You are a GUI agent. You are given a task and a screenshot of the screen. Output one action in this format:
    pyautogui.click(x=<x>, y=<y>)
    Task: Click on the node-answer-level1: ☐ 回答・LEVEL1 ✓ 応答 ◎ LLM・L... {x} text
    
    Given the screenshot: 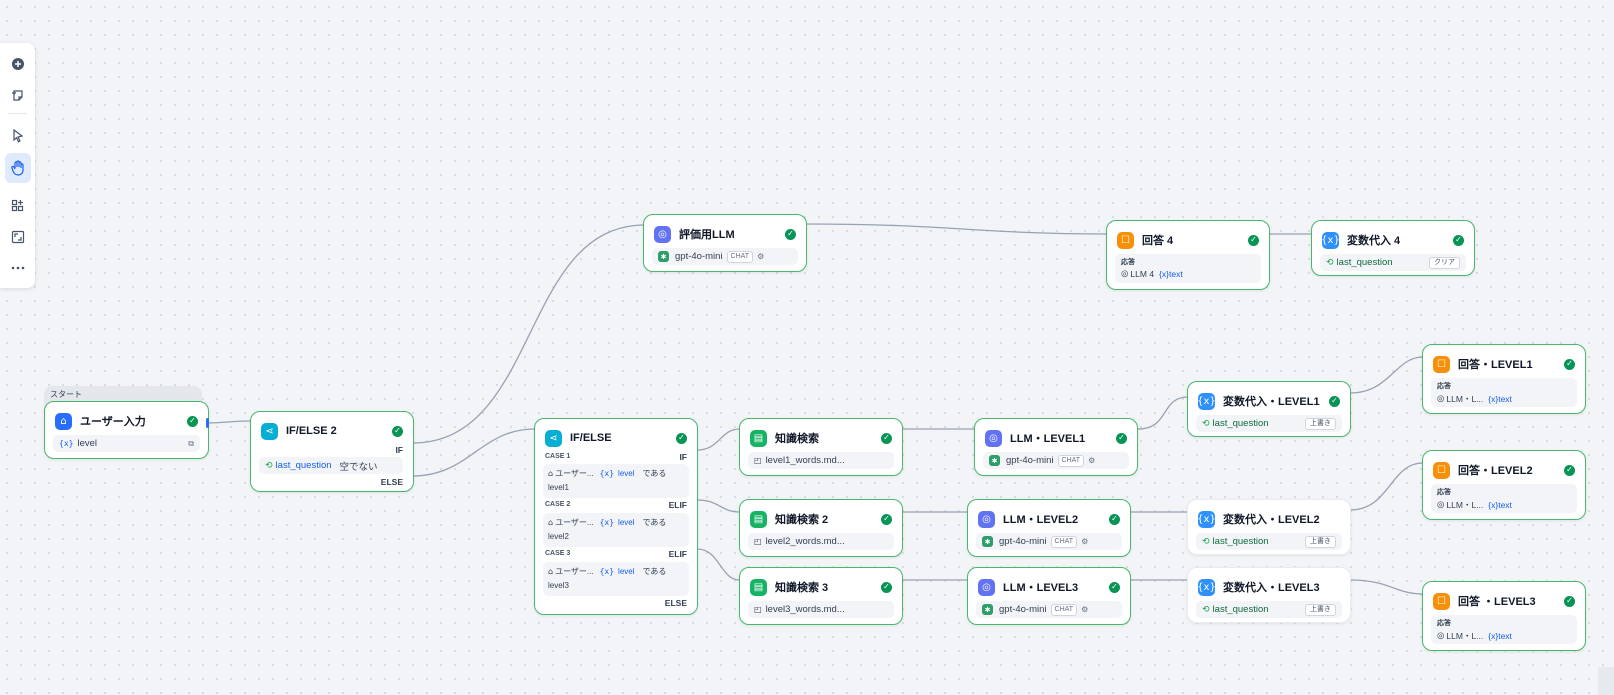 What is the action you would take?
    pyautogui.click(x=1504, y=379)
    